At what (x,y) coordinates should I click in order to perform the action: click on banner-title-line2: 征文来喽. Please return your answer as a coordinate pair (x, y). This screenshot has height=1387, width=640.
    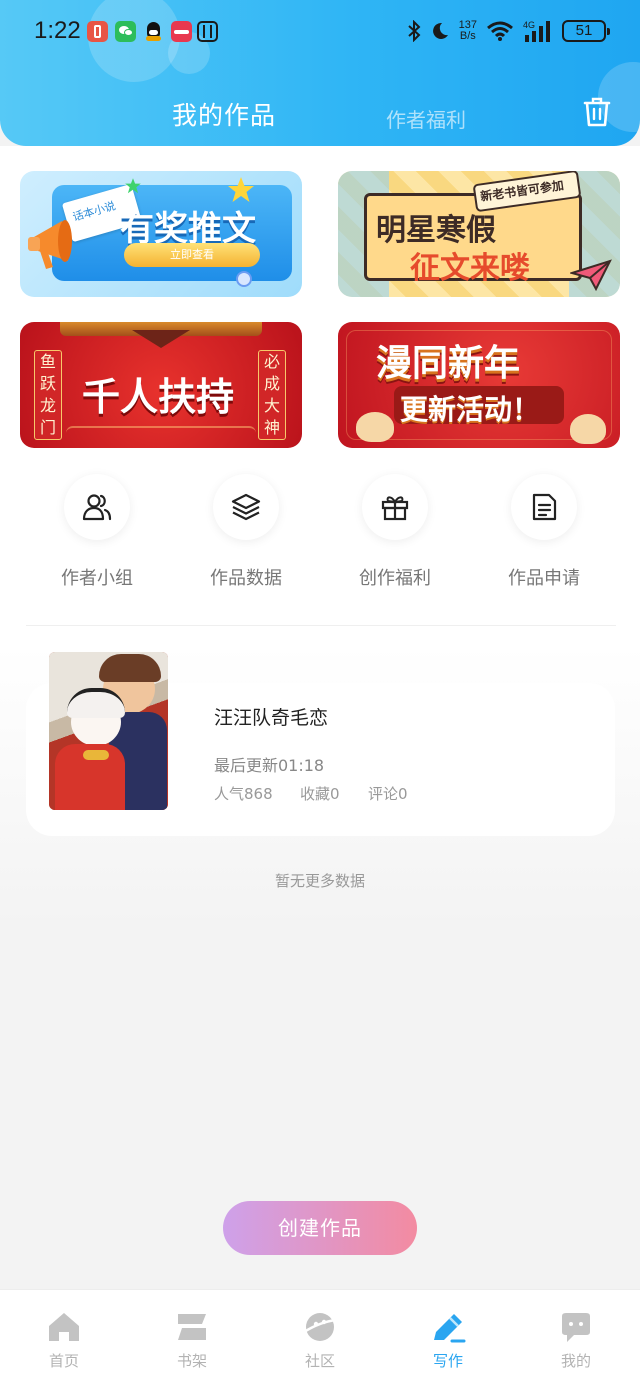
    Looking at the image, I should click on (470, 268).